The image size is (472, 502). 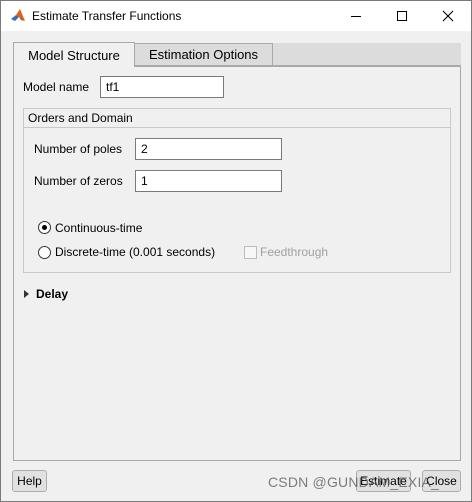 I want to click on close-icon, so click(x=448, y=16).